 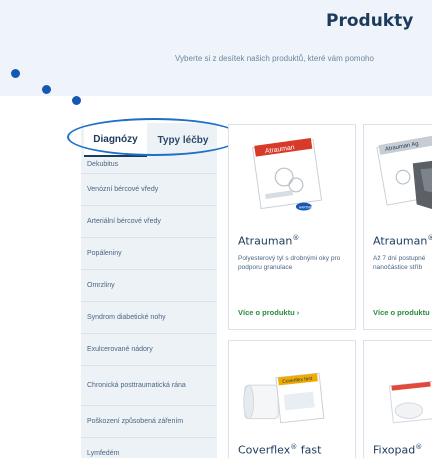 What do you see at coordinates (149, 190) in the screenshot?
I see `sidebar-item-venozni-vredy: Venózní bércové vředy` at bounding box center [149, 190].